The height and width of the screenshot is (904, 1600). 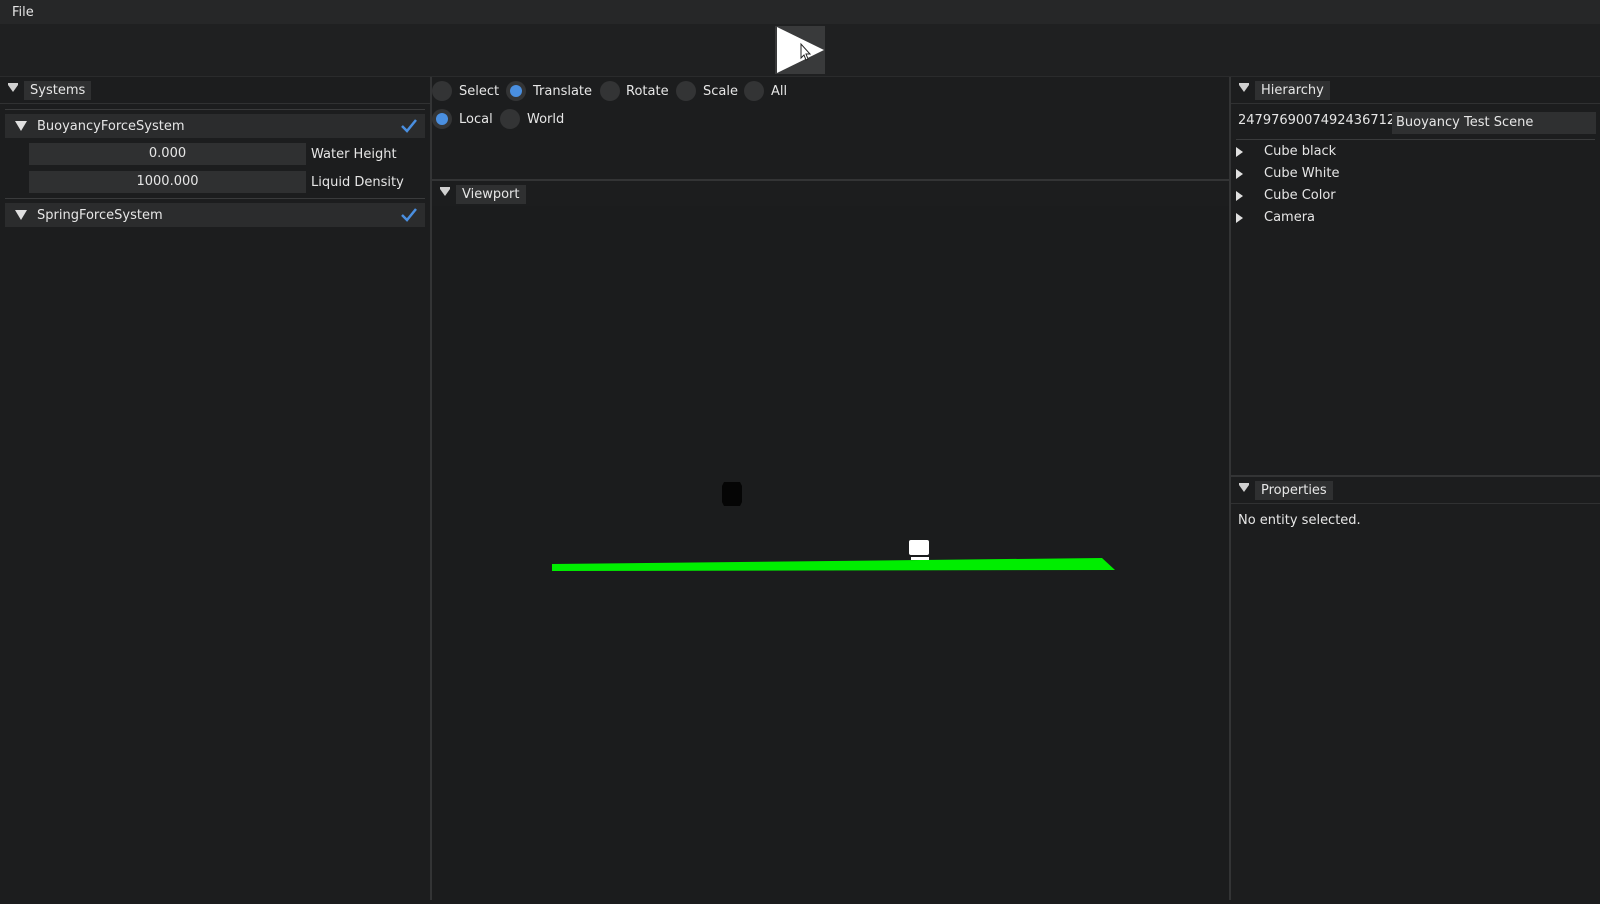 I want to click on menu-bar: File, so click(x=800, y=12).